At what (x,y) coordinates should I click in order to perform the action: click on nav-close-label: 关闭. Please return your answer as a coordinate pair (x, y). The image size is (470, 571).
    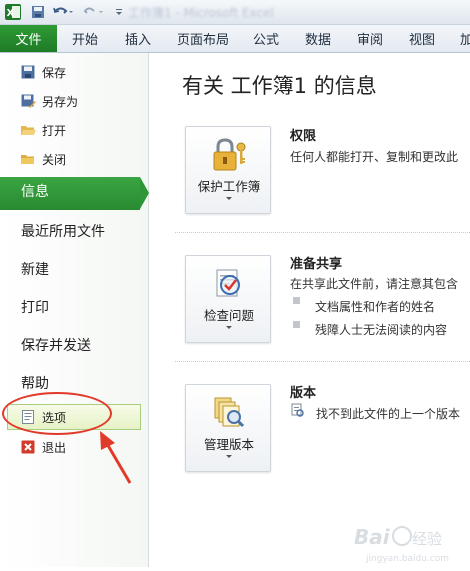
    Looking at the image, I should click on (54, 159).